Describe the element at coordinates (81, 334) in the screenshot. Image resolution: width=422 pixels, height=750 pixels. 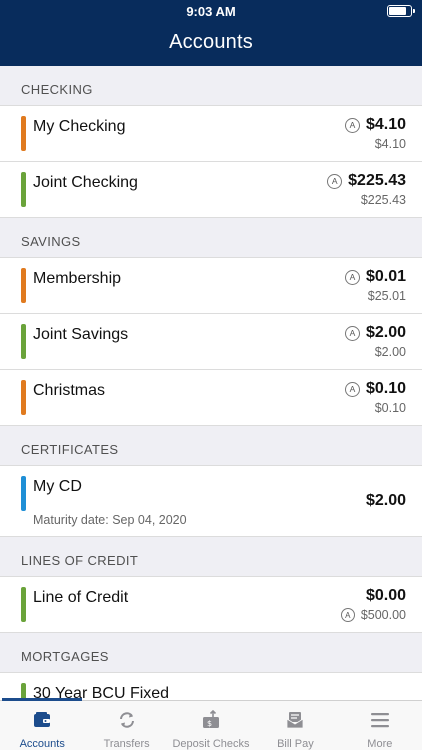
I see `account-name: Joint Savings` at that location.